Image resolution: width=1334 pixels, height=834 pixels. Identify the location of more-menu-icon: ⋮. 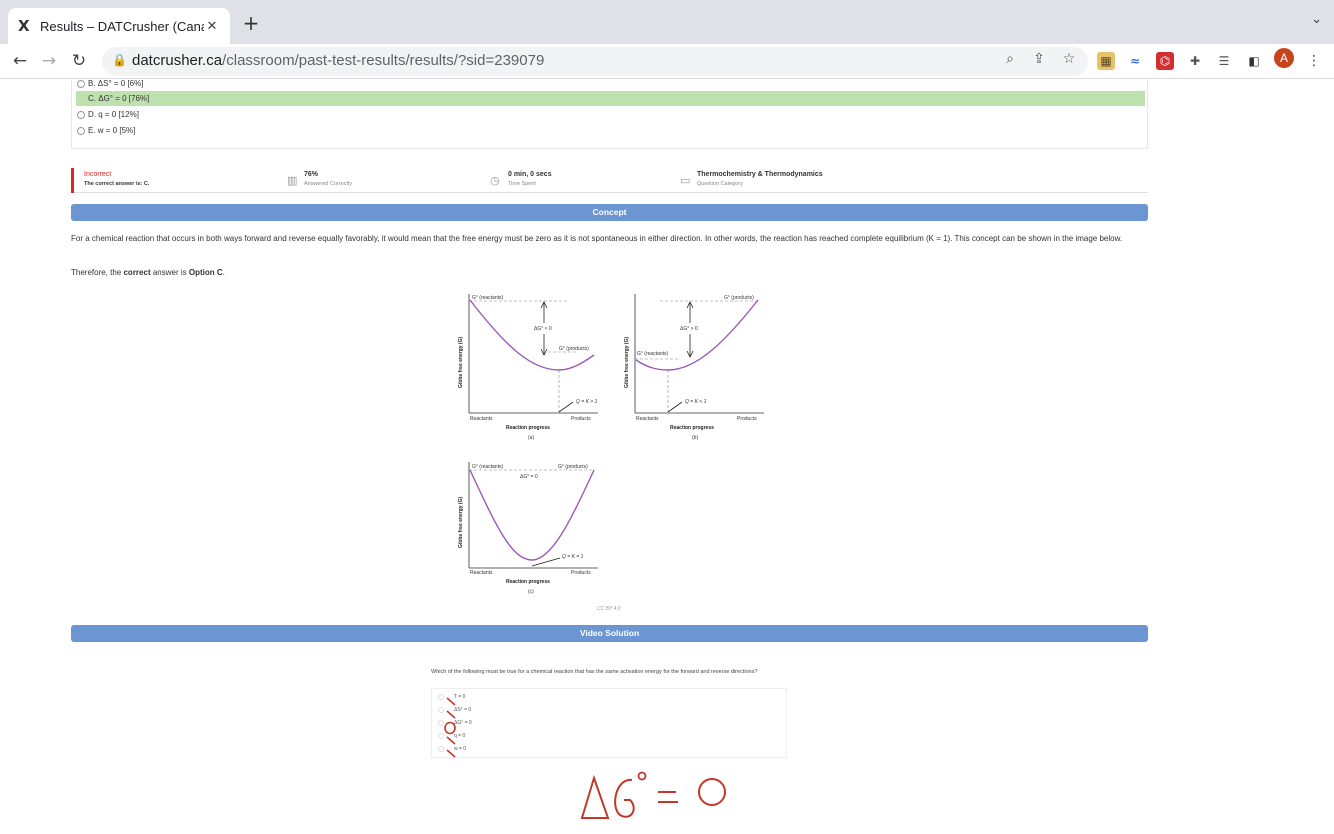
(1314, 61).